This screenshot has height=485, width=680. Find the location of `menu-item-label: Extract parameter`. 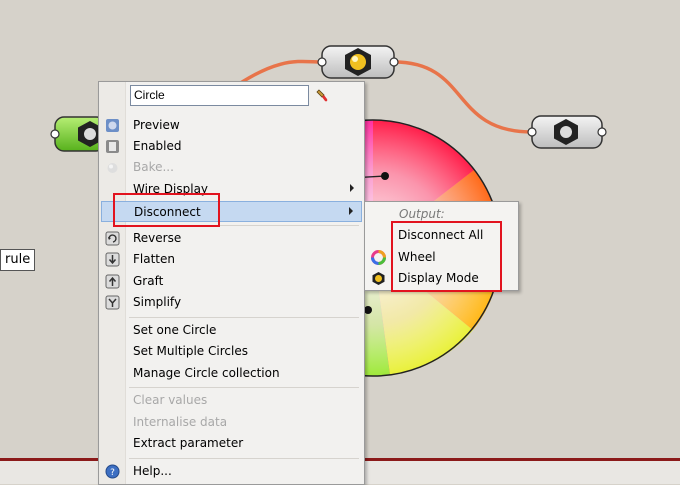

menu-item-label: Extract parameter is located at coordinates (188, 443).